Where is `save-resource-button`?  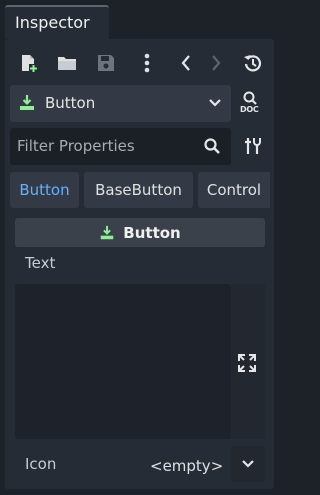 save-resource-button is located at coordinates (106, 63).